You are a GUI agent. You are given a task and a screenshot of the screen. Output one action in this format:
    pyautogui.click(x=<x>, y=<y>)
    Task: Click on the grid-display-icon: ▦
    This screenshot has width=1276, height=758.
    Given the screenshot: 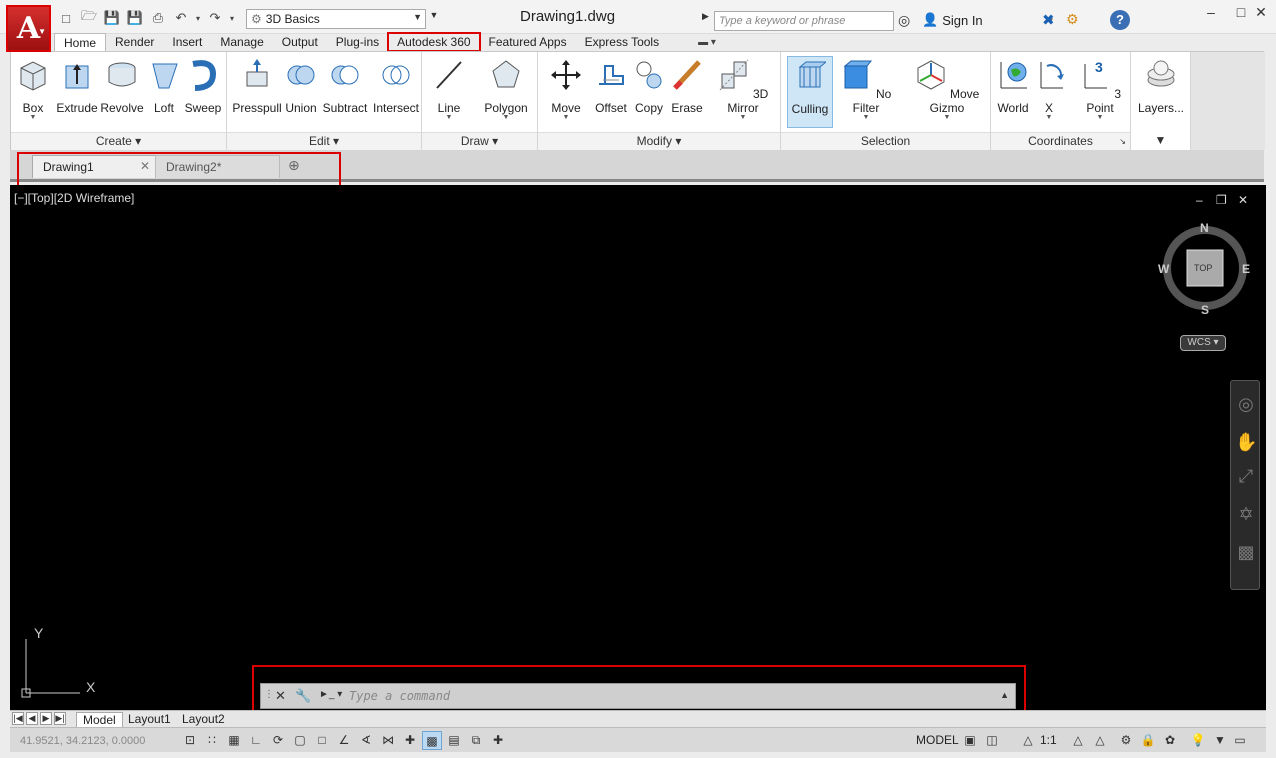 What is the action you would take?
    pyautogui.click(x=234, y=740)
    